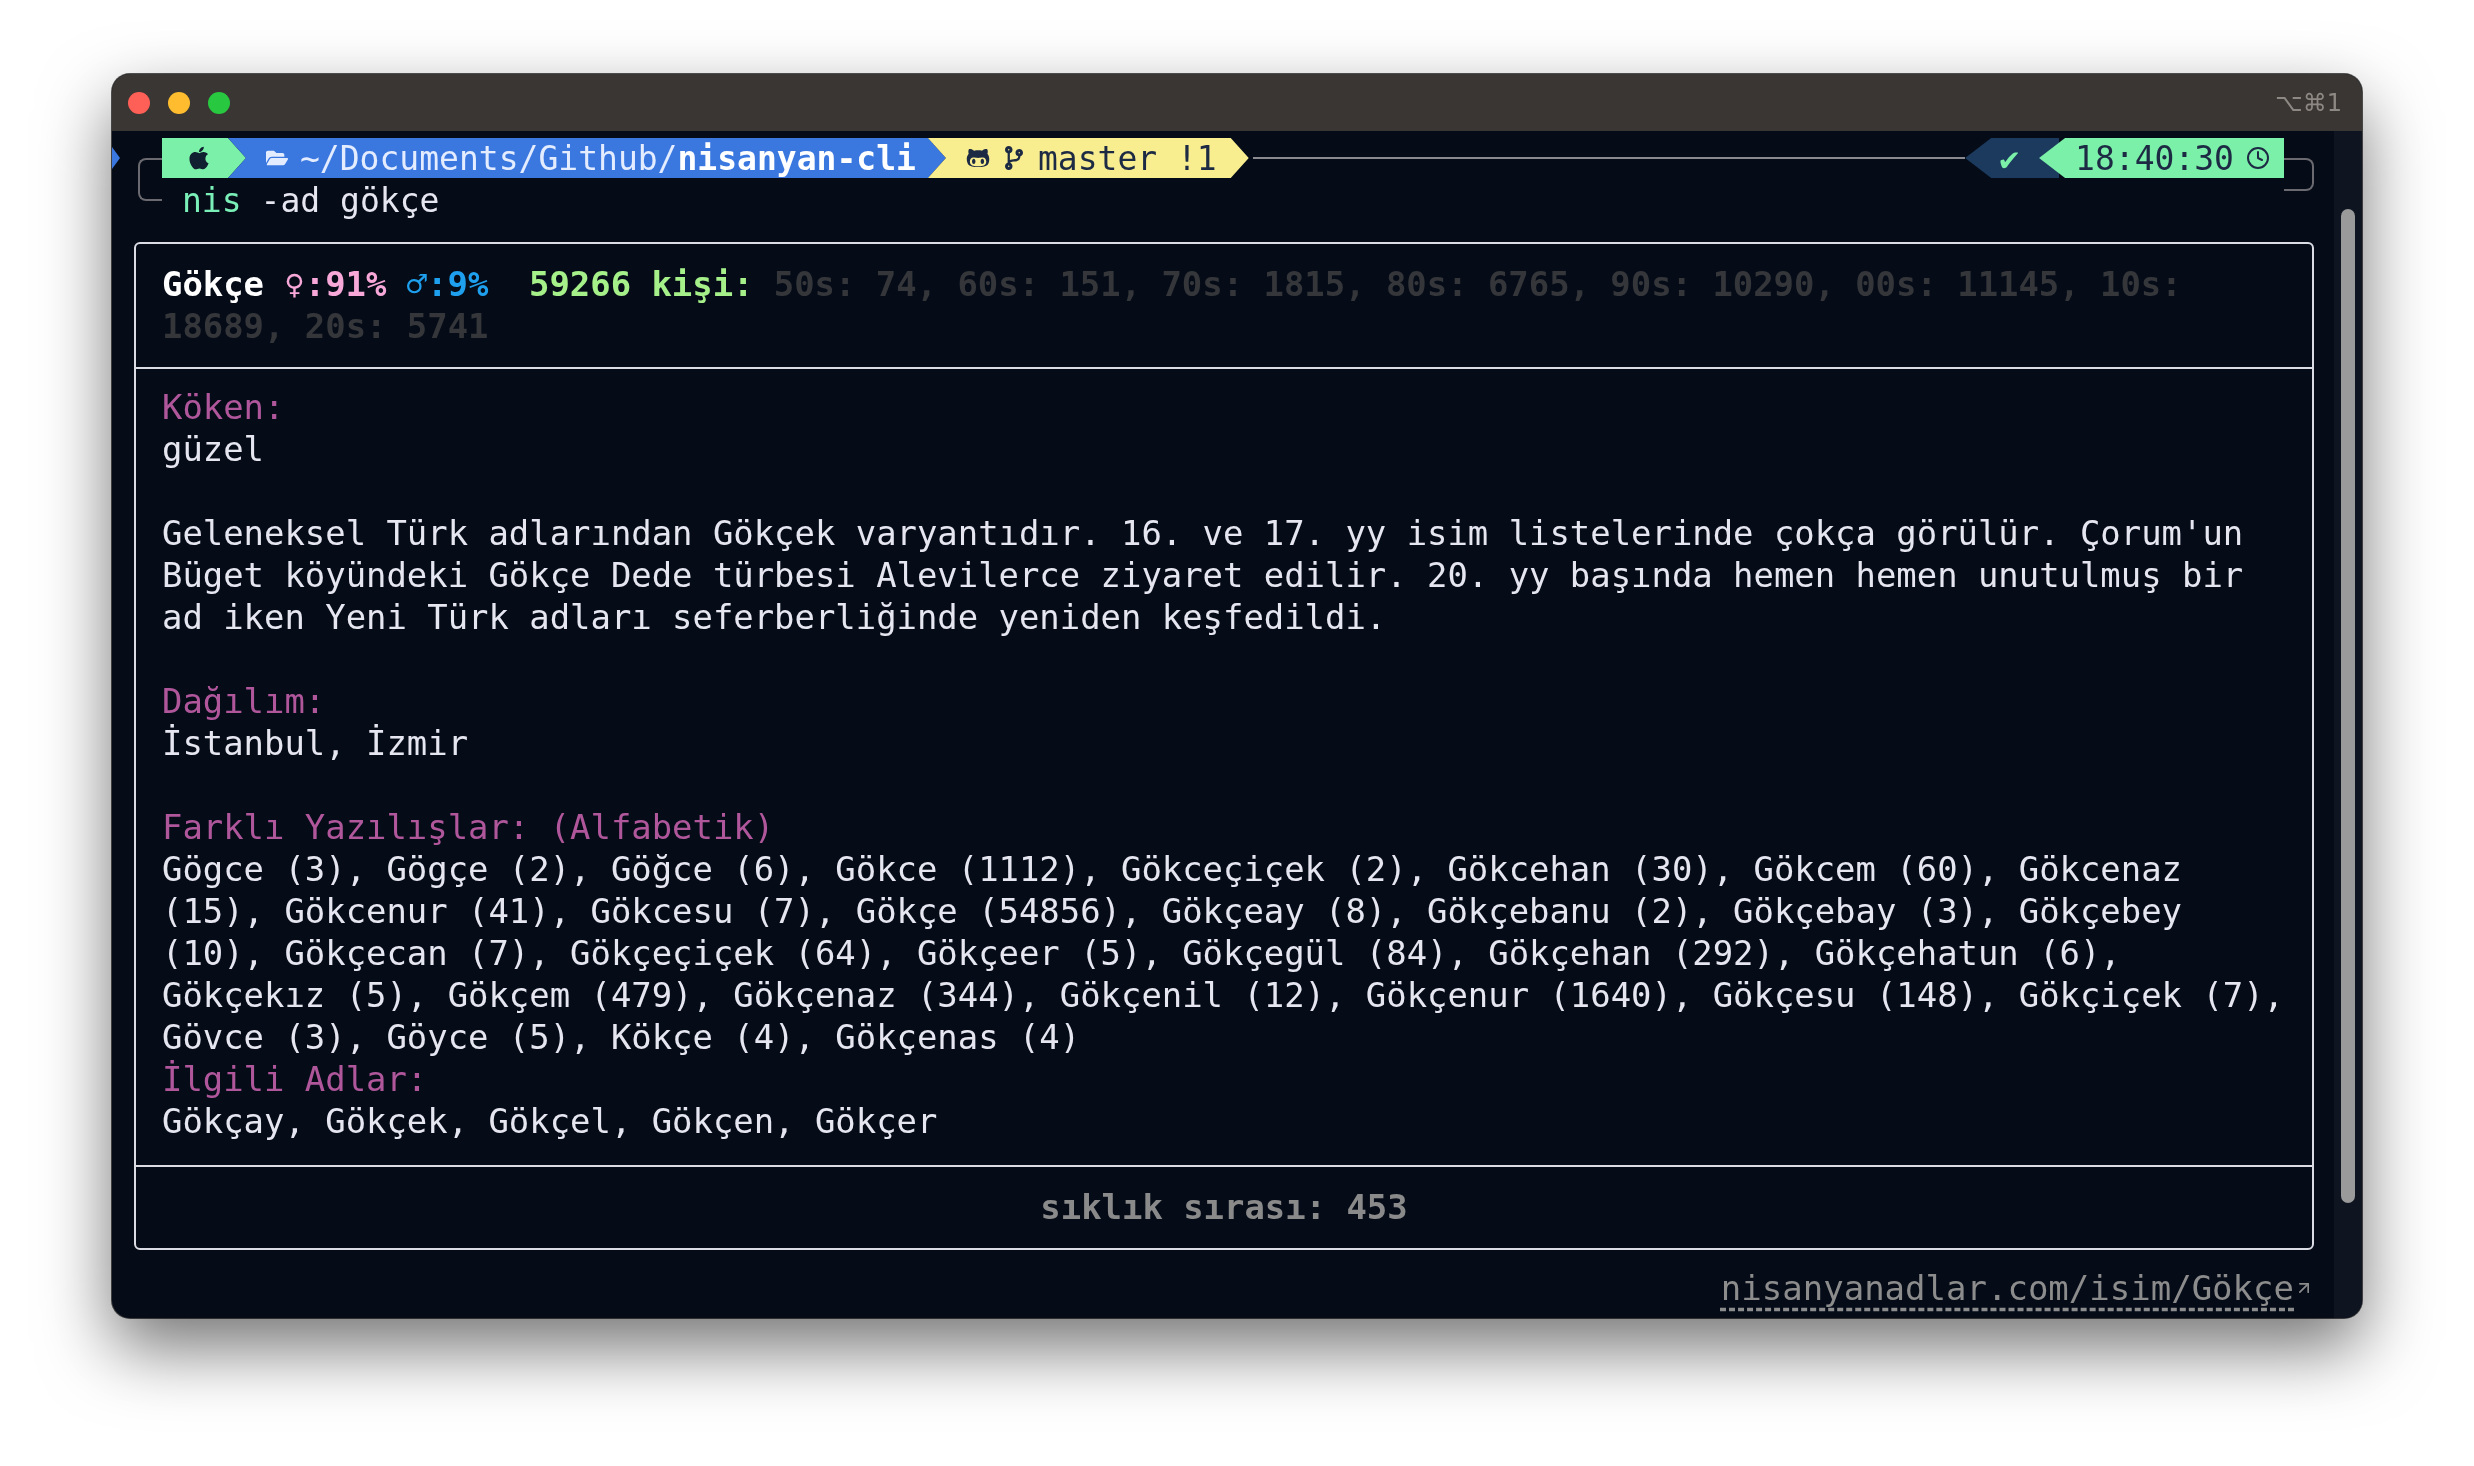 This screenshot has width=2474, height=1466. Describe the element at coordinates (2258, 158) in the screenshot. I see `clock-icon` at that location.